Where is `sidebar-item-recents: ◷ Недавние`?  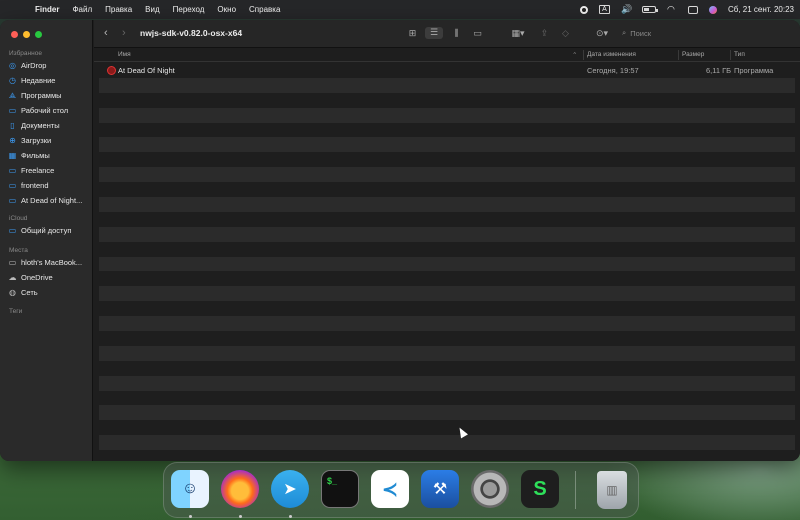 sidebar-item-recents: ◷ Недавние is located at coordinates (31, 80).